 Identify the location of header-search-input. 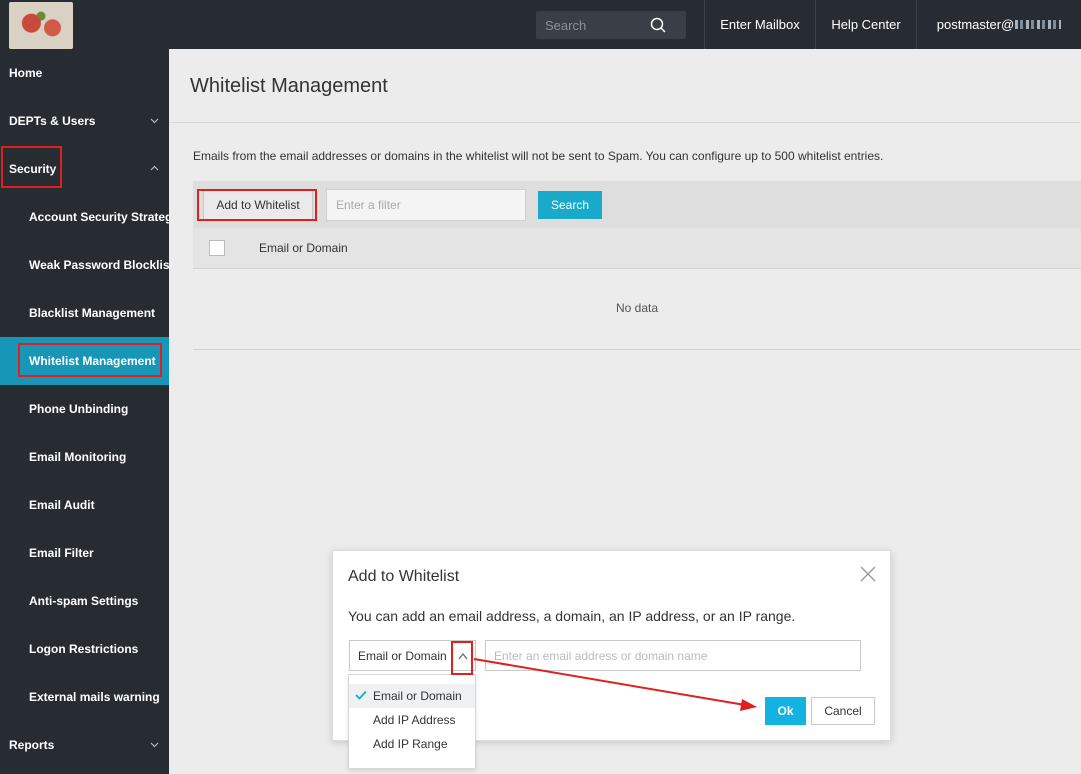
(591, 25).